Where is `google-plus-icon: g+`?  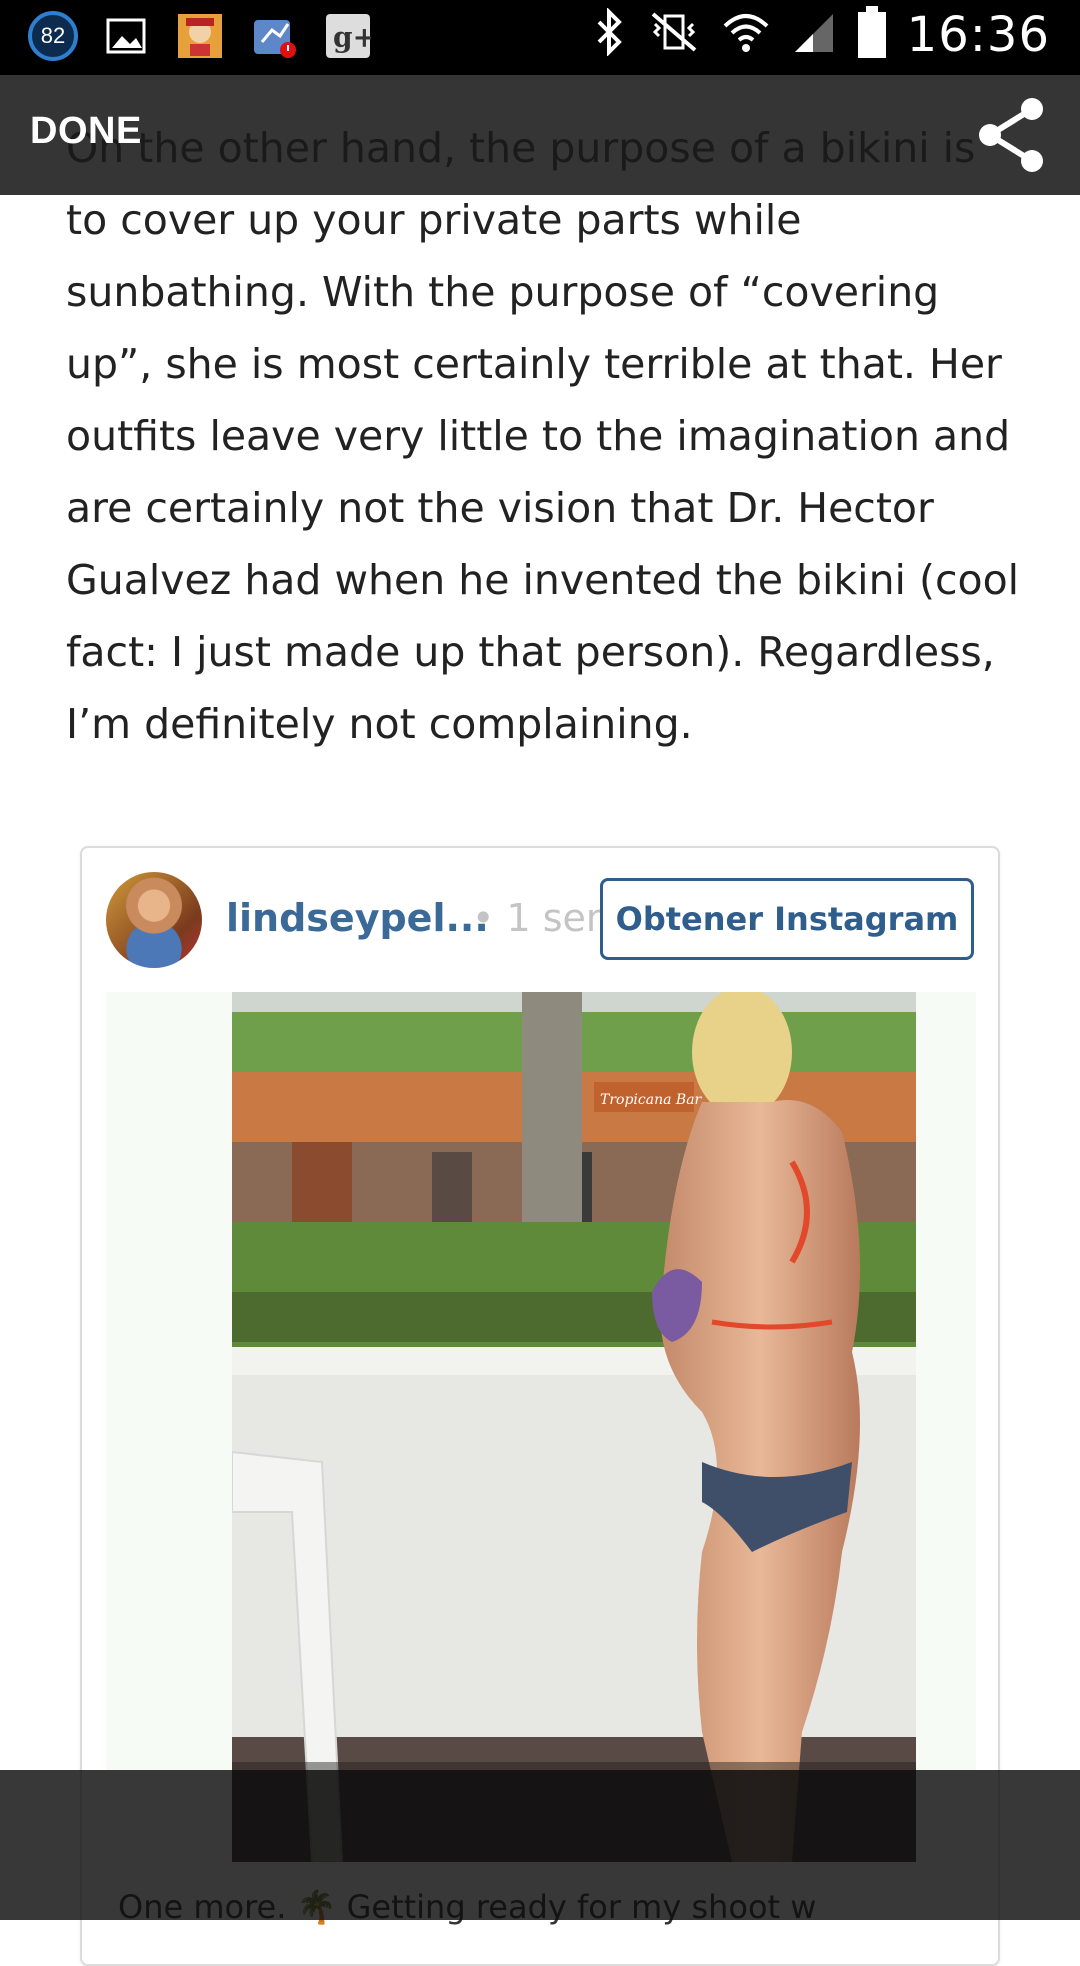 google-plus-icon: g+ is located at coordinates (348, 36).